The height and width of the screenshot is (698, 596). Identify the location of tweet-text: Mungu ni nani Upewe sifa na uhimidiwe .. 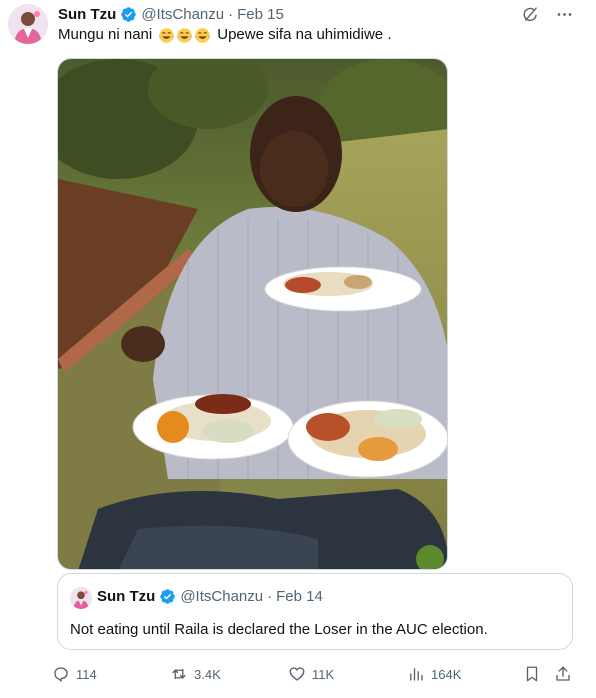
(225, 35).